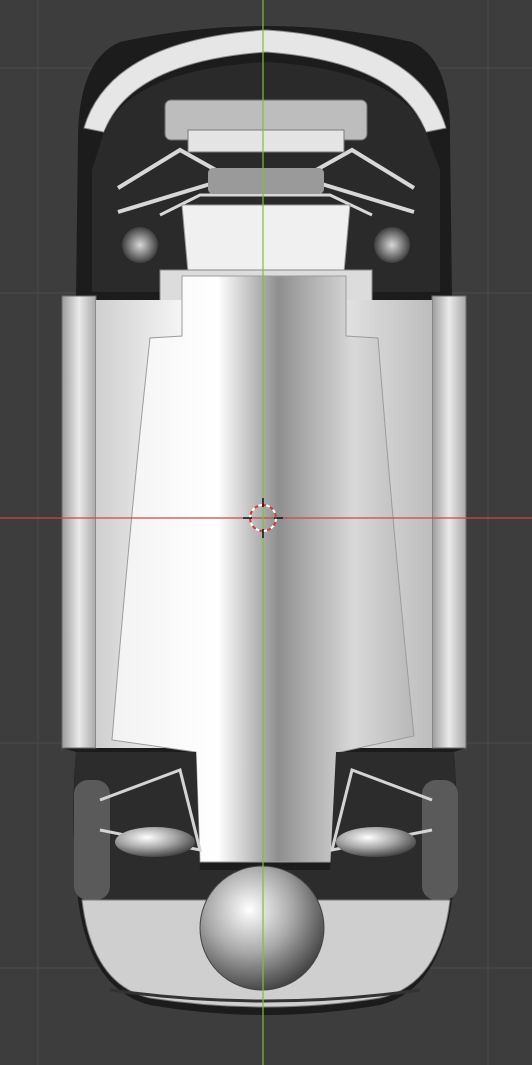 This screenshot has width=532, height=1065. I want to click on rear-right-shock, so click(376, 842).